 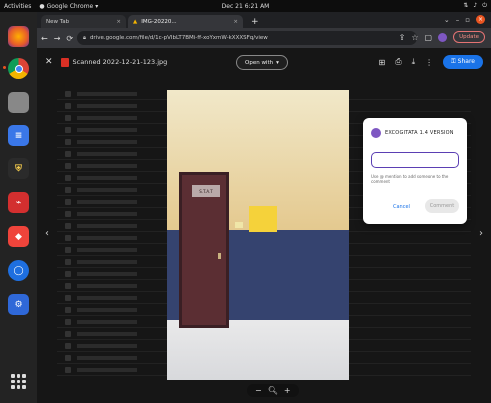 I want to click on chevron-down-icon: ⌄, so click(x=447, y=20).